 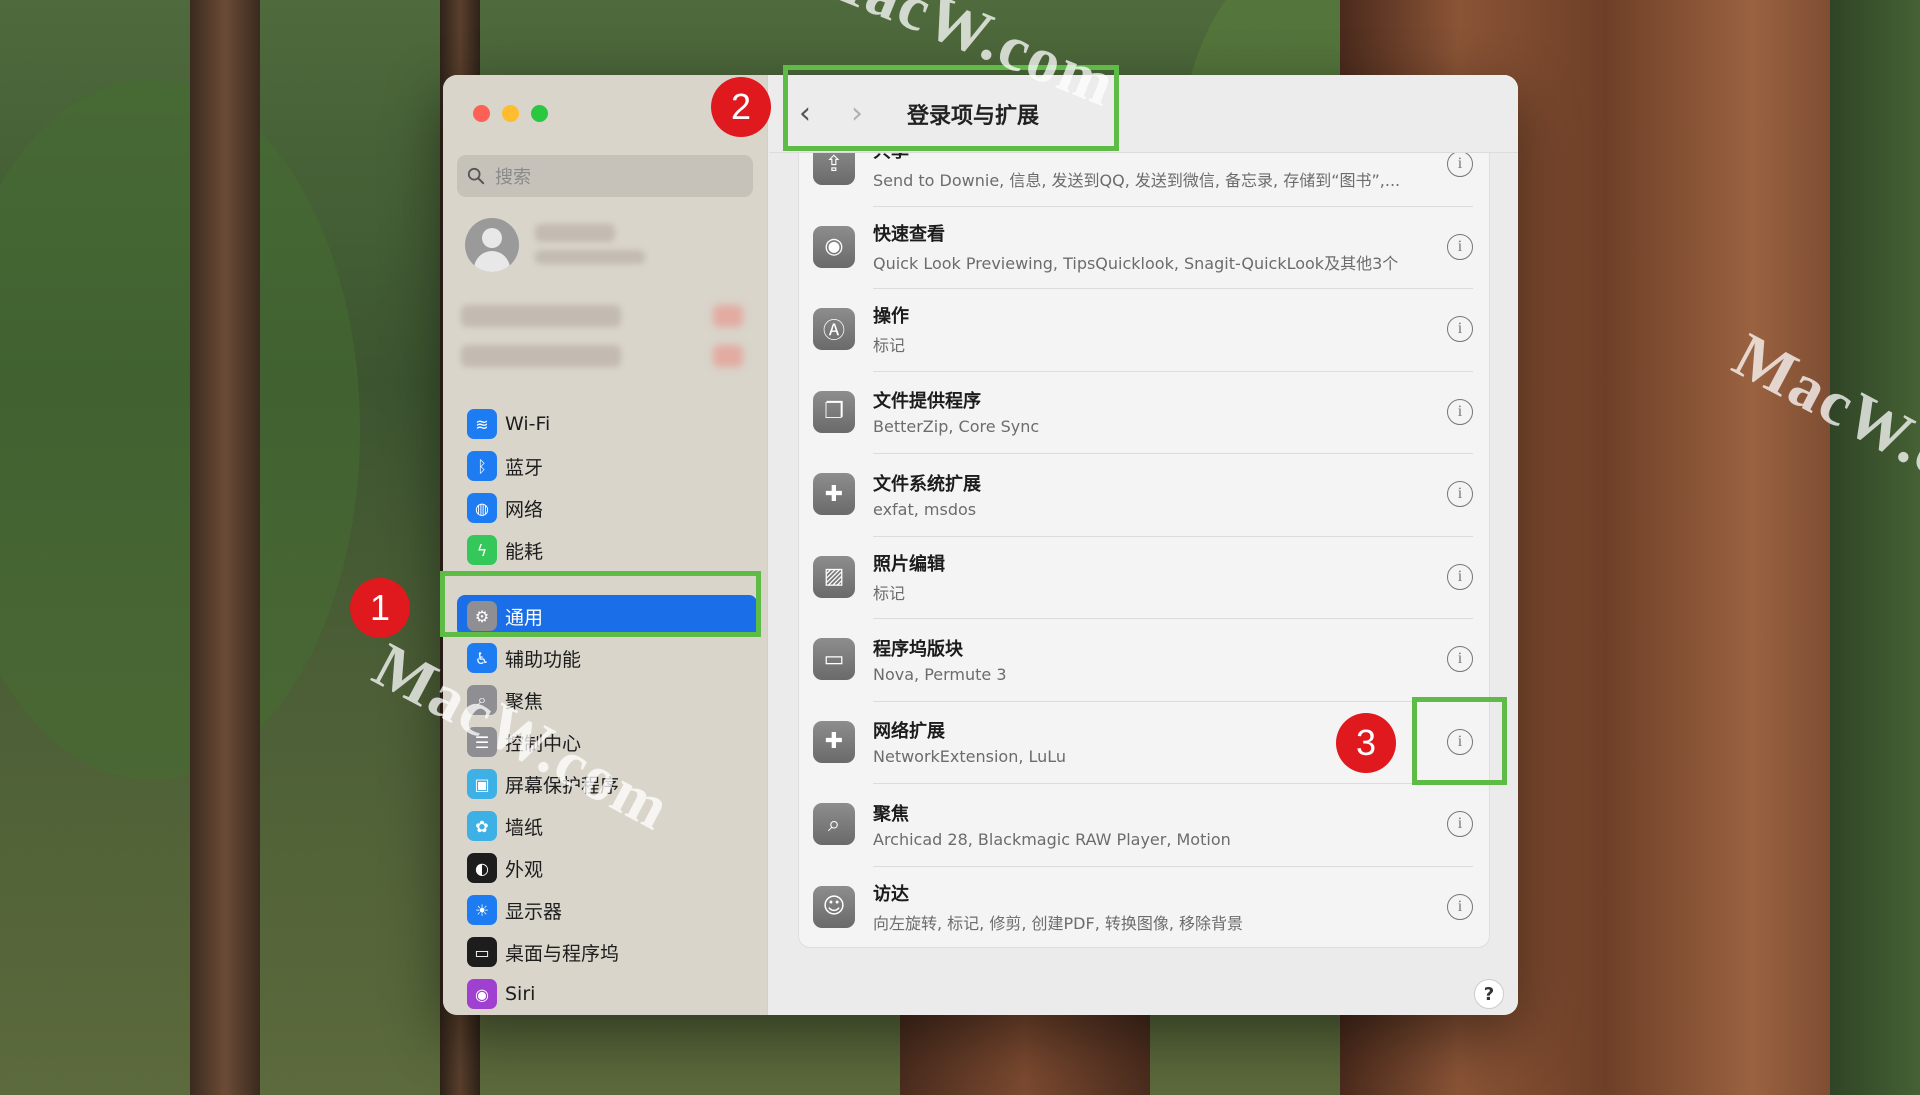 I want to click on extension-title: 程序坞版块, so click(x=918, y=649).